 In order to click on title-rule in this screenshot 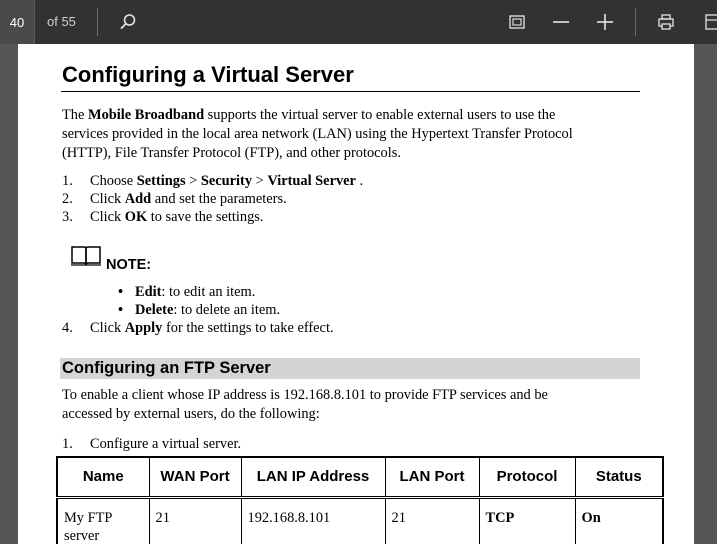, I will do `click(350, 91)`.